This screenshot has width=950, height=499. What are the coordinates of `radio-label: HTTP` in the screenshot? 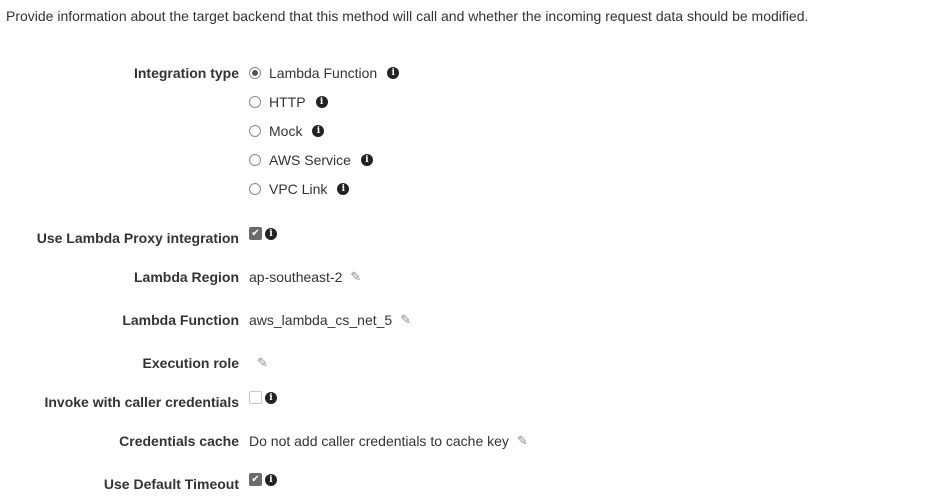 It's located at (287, 102).